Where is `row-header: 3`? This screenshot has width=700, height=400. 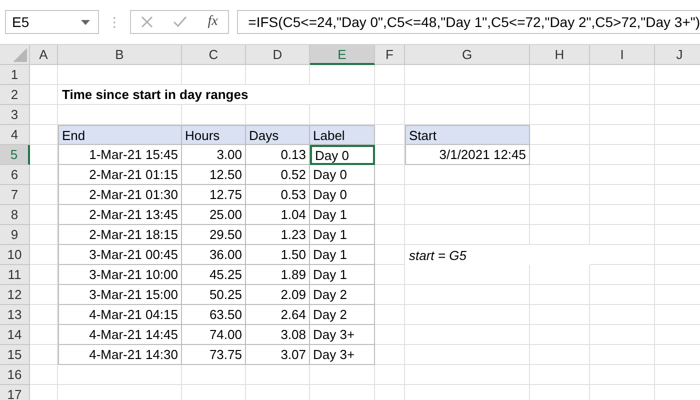
row-header: 3 is located at coordinates (15, 115).